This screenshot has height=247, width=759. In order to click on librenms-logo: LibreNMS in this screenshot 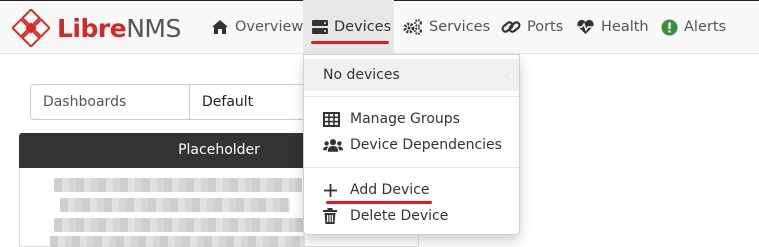, I will do `click(96, 28)`.